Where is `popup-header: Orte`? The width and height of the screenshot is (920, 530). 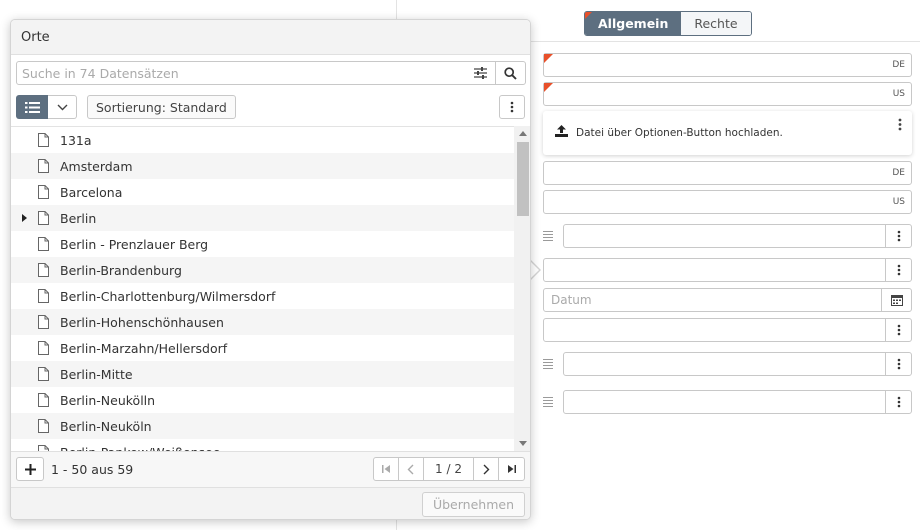 popup-header: Orte is located at coordinates (270, 37).